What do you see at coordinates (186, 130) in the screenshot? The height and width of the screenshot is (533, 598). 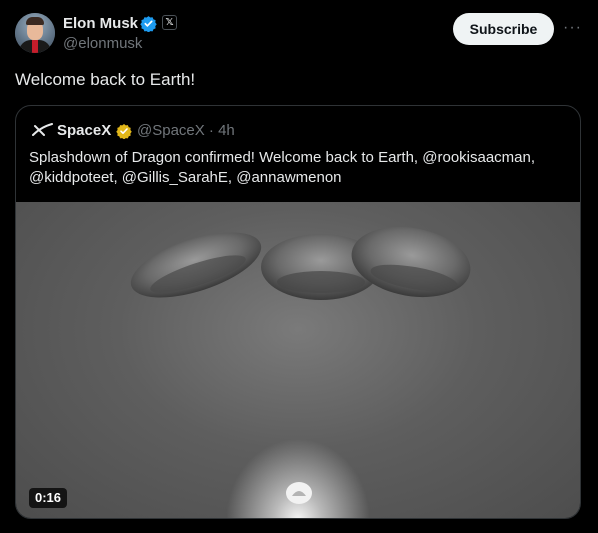 I see `quoted-handle-time: @SpaceX · 4h` at bounding box center [186, 130].